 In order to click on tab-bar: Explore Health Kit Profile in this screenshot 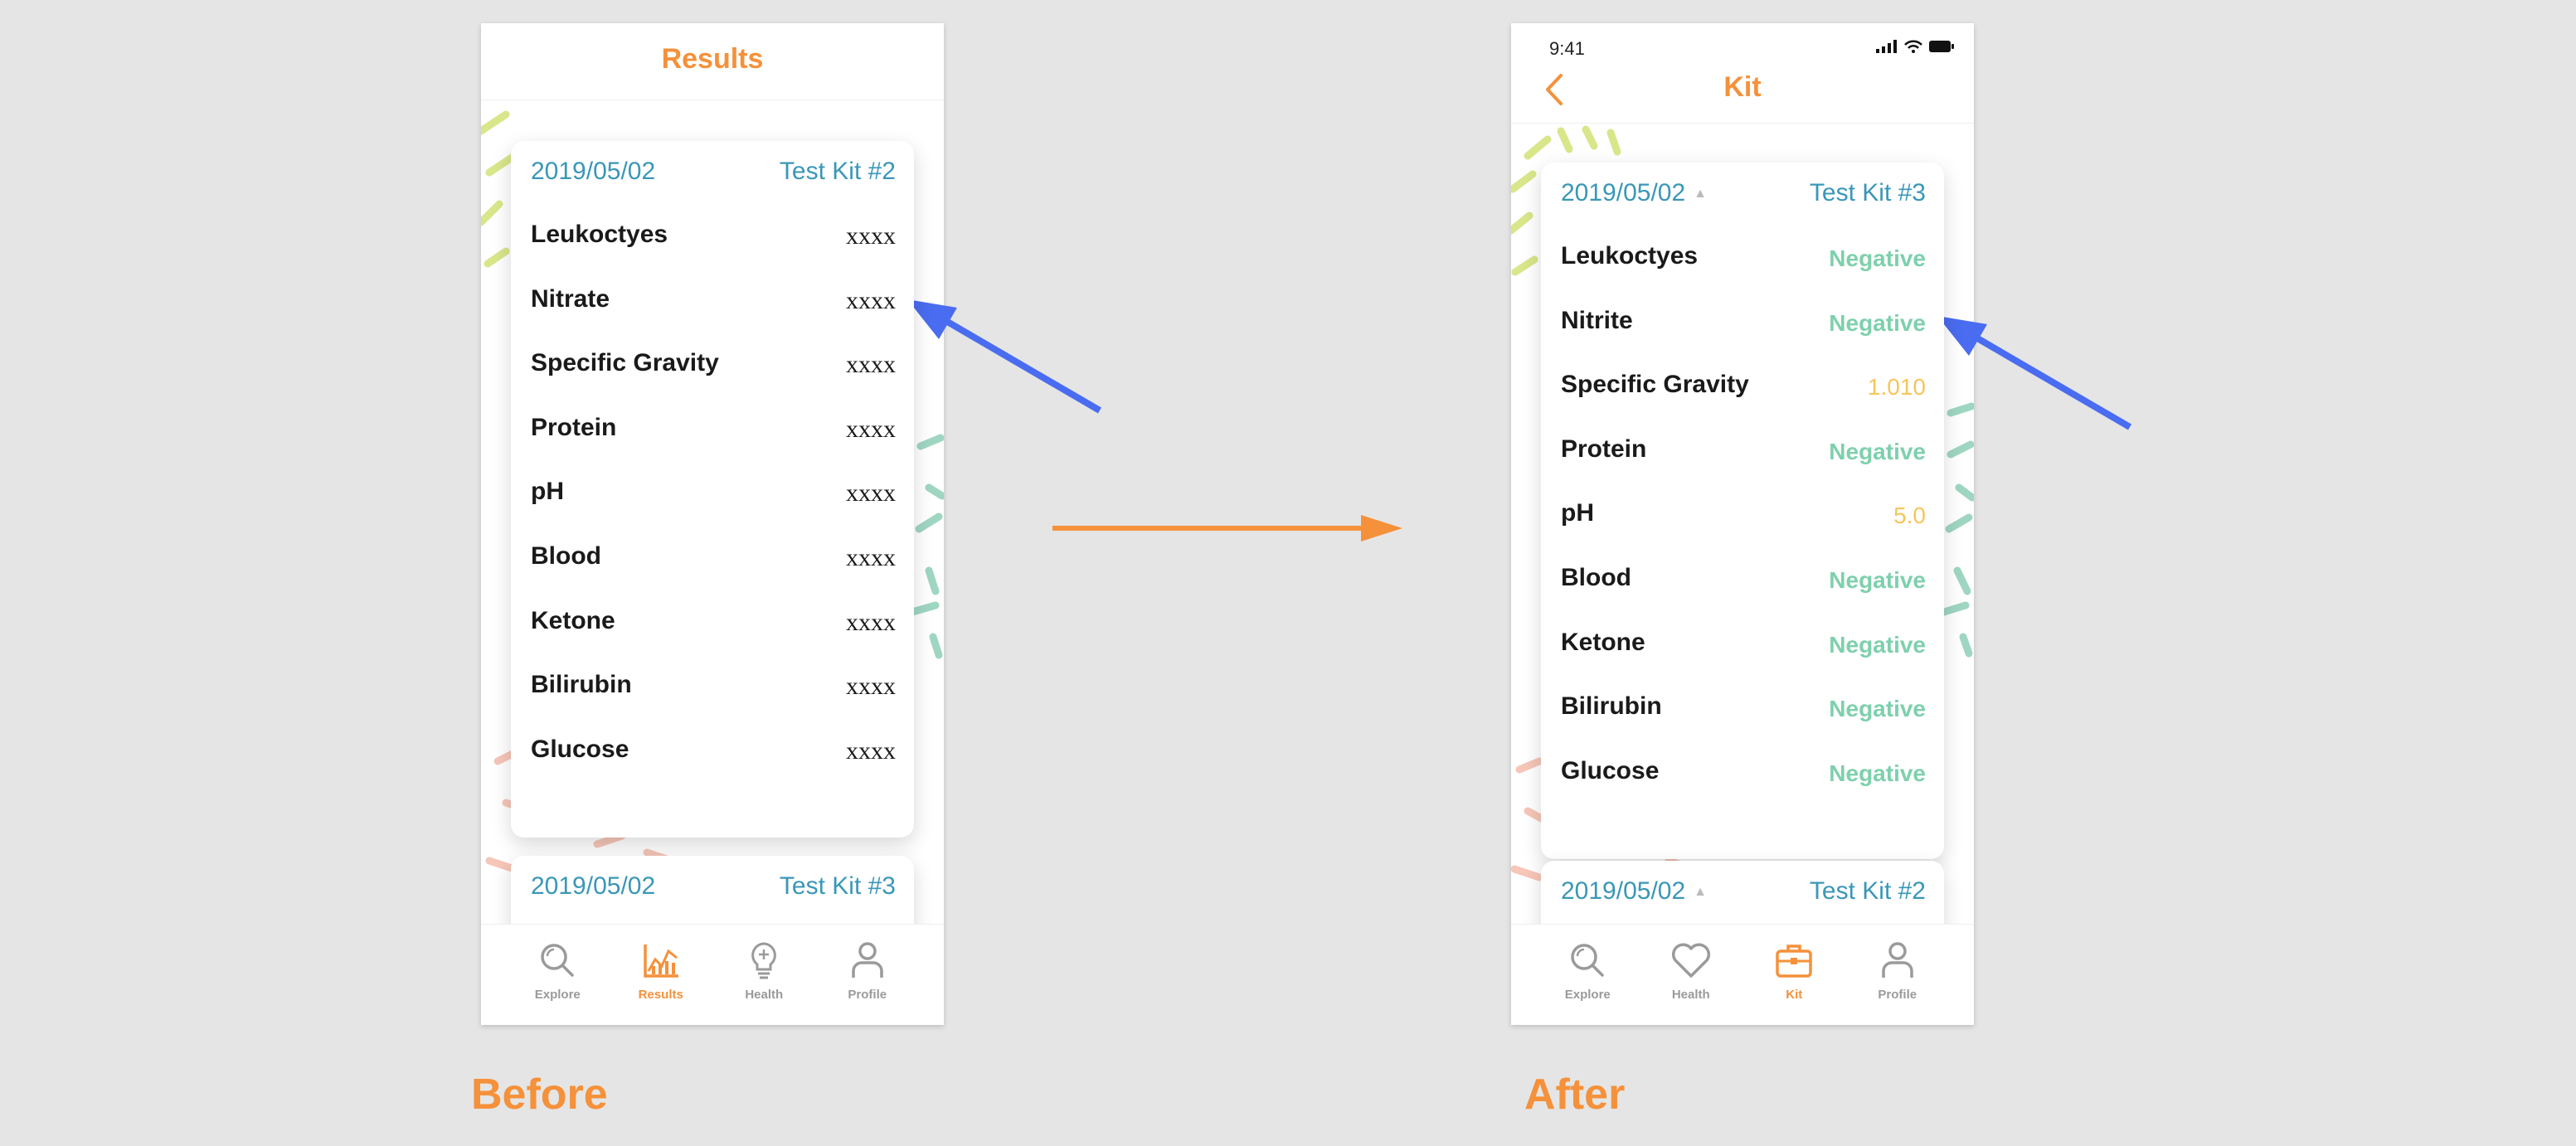, I will do `click(1743, 974)`.